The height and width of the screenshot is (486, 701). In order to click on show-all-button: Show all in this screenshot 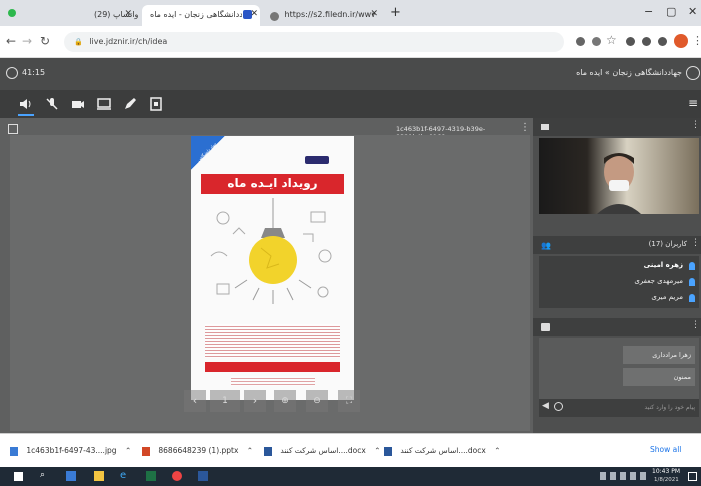, I will do `click(665, 449)`.